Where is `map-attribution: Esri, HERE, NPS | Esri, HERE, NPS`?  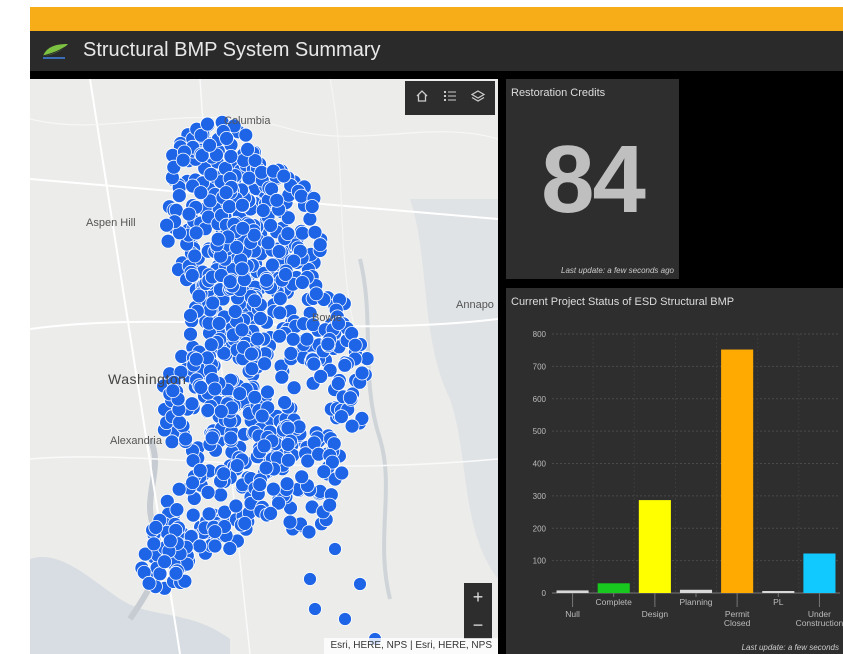 map-attribution: Esri, HERE, NPS | Esri, HERE, NPS is located at coordinates (411, 646).